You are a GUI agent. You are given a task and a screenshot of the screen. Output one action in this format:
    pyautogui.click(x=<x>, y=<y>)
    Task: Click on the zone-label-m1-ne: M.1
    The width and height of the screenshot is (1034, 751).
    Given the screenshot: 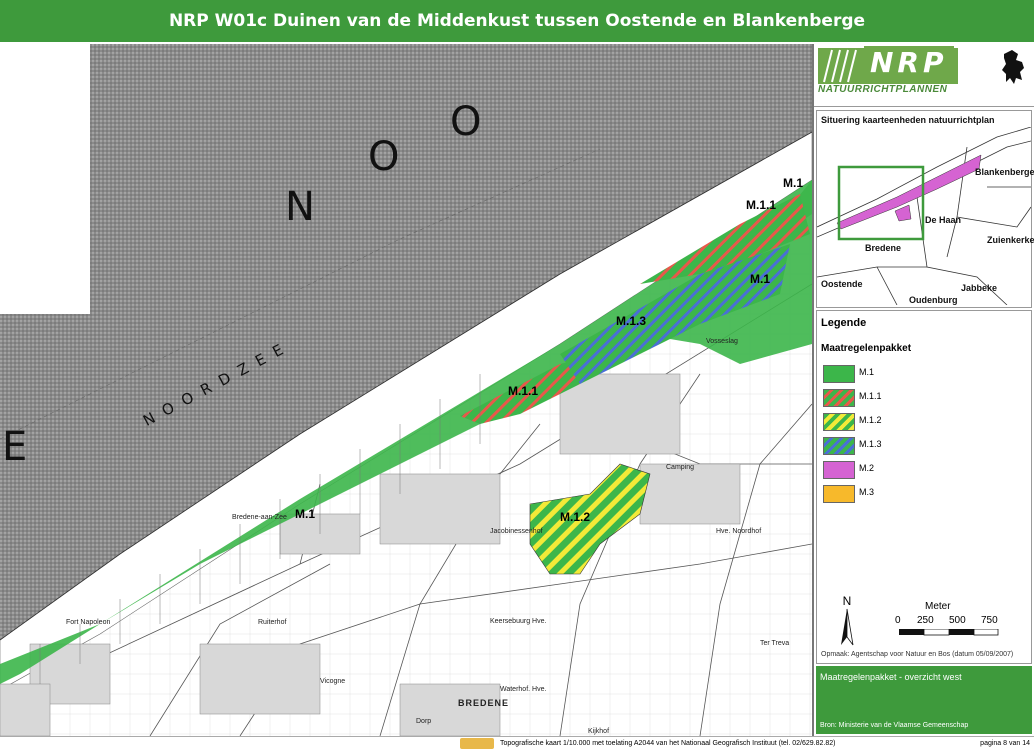 What is the action you would take?
    pyautogui.click(x=793, y=183)
    